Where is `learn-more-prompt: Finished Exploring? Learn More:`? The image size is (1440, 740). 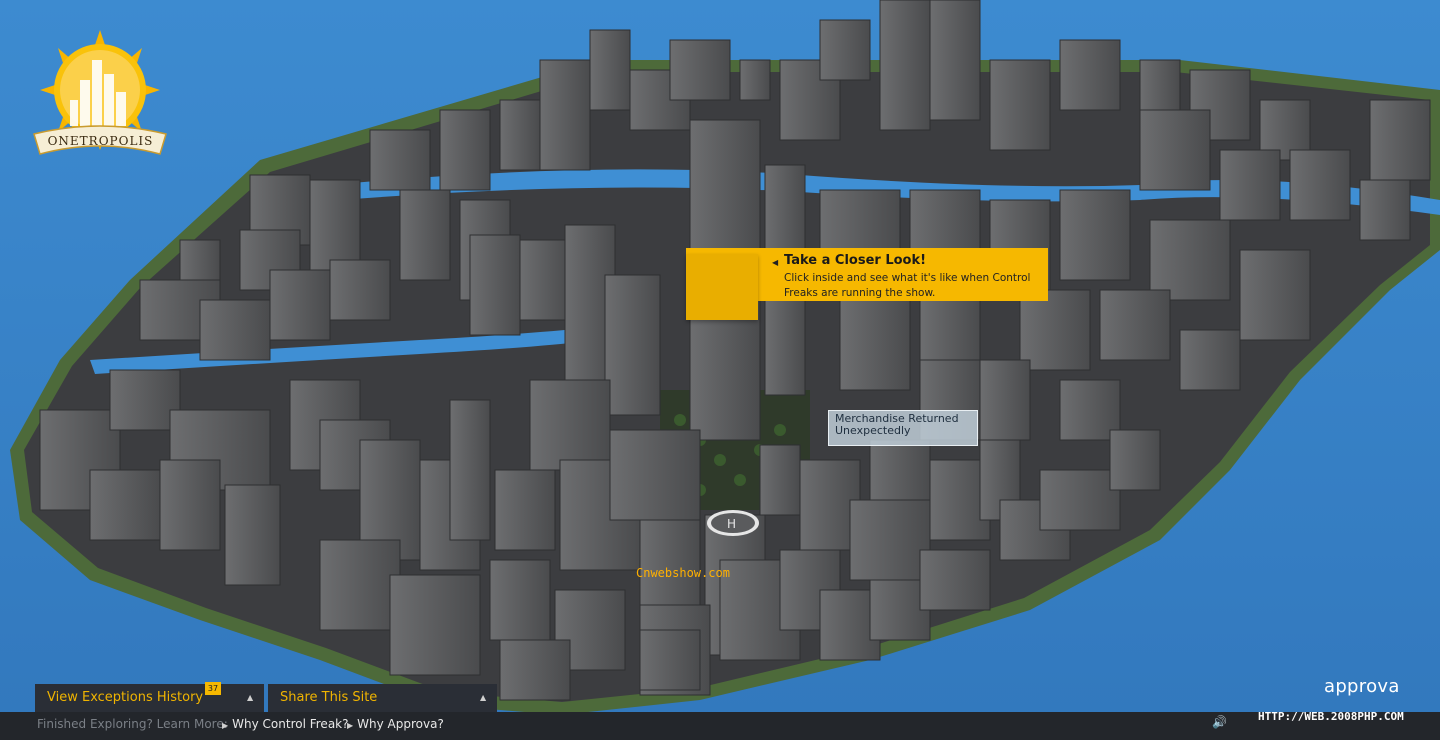
learn-more-prompt: Finished Exploring? Learn More: is located at coordinates (132, 724).